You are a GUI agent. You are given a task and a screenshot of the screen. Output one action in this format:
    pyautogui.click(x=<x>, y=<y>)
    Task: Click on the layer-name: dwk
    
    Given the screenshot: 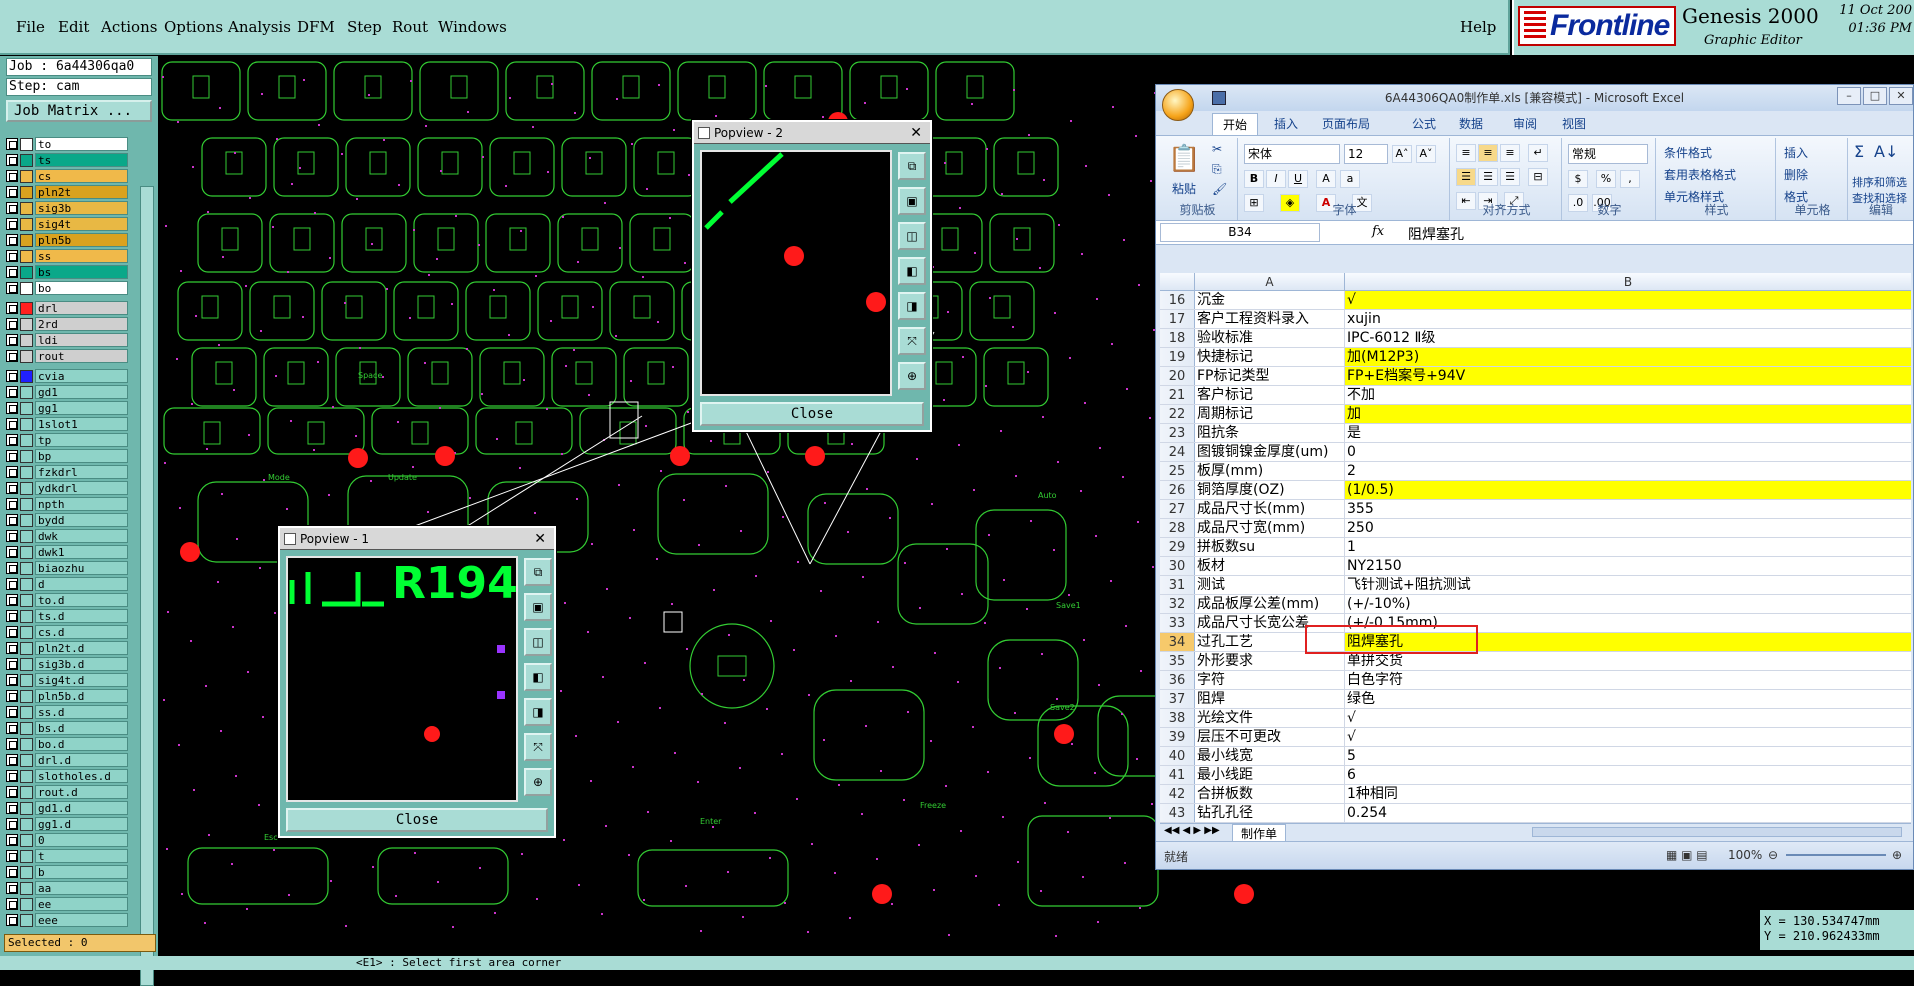 What is the action you would take?
    pyautogui.click(x=81, y=536)
    